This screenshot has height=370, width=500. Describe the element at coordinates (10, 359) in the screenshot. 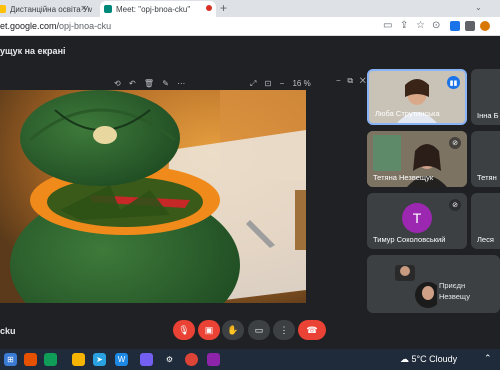

I see `windows-start-icon: ⊞` at that location.